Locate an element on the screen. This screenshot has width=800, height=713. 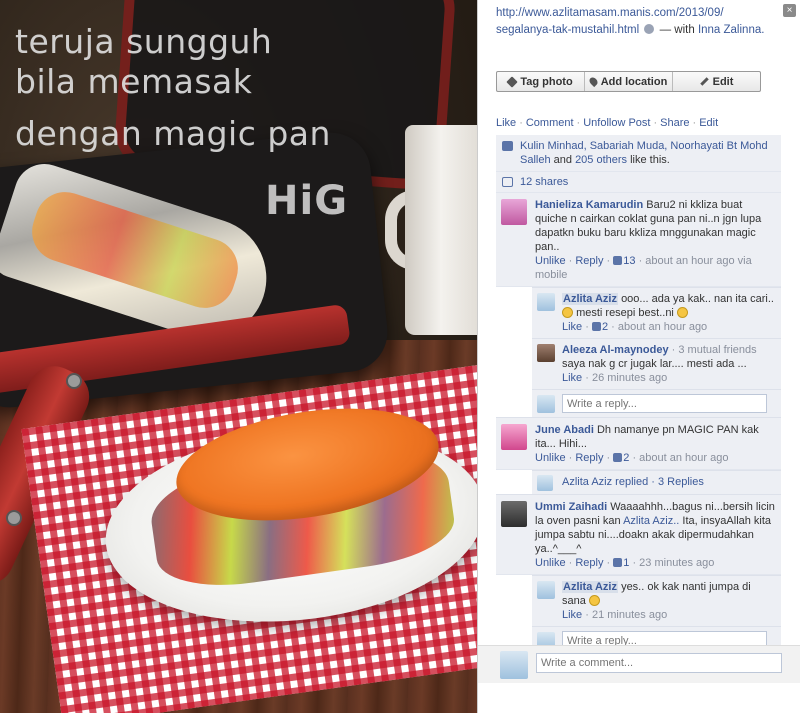
comment-like-count: 1 is located at coordinates (626, 563).